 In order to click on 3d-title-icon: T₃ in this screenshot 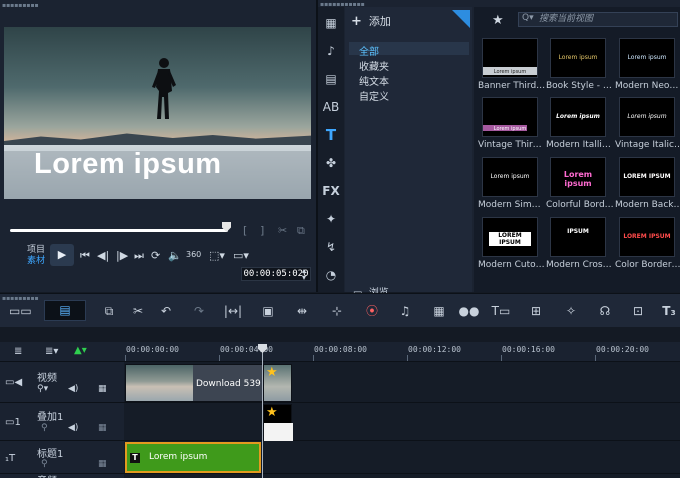, I will do `click(669, 311)`.